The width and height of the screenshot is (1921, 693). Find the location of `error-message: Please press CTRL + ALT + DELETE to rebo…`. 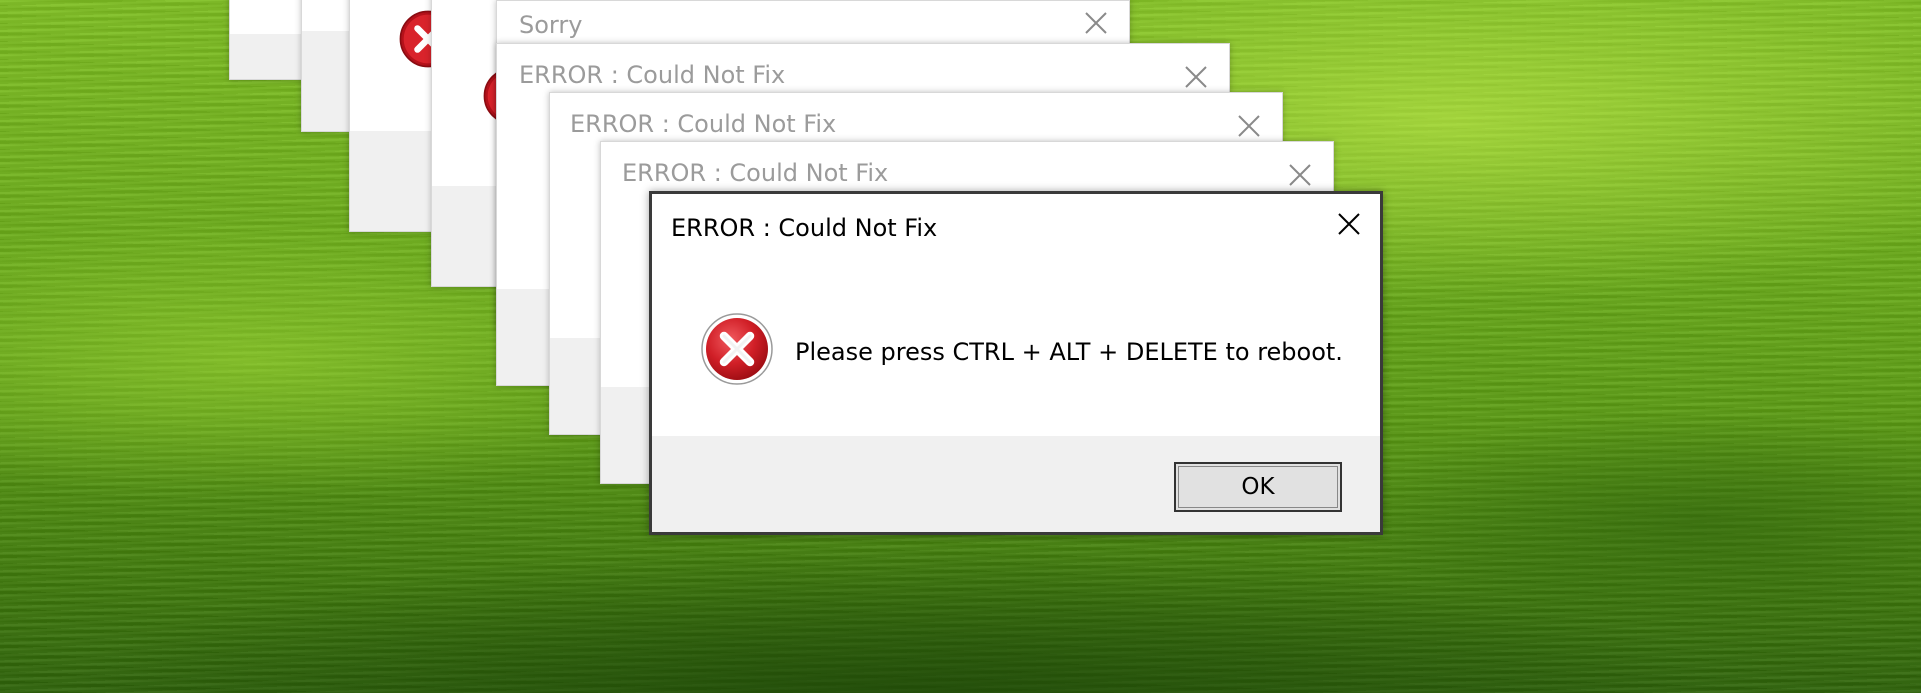

error-message: Please press CTRL + ALT + DELETE to rebo… is located at coordinates (1069, 352).